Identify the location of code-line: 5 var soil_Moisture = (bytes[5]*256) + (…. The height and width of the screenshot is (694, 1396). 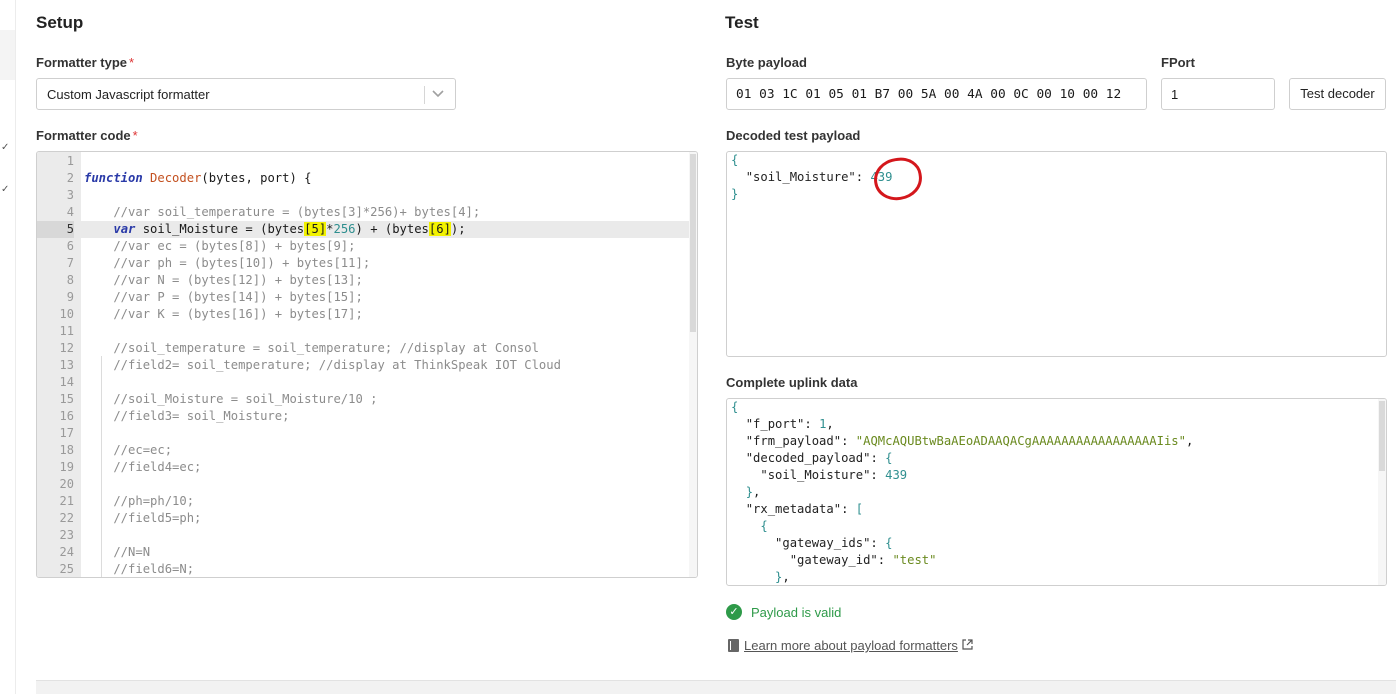
(364, 229).